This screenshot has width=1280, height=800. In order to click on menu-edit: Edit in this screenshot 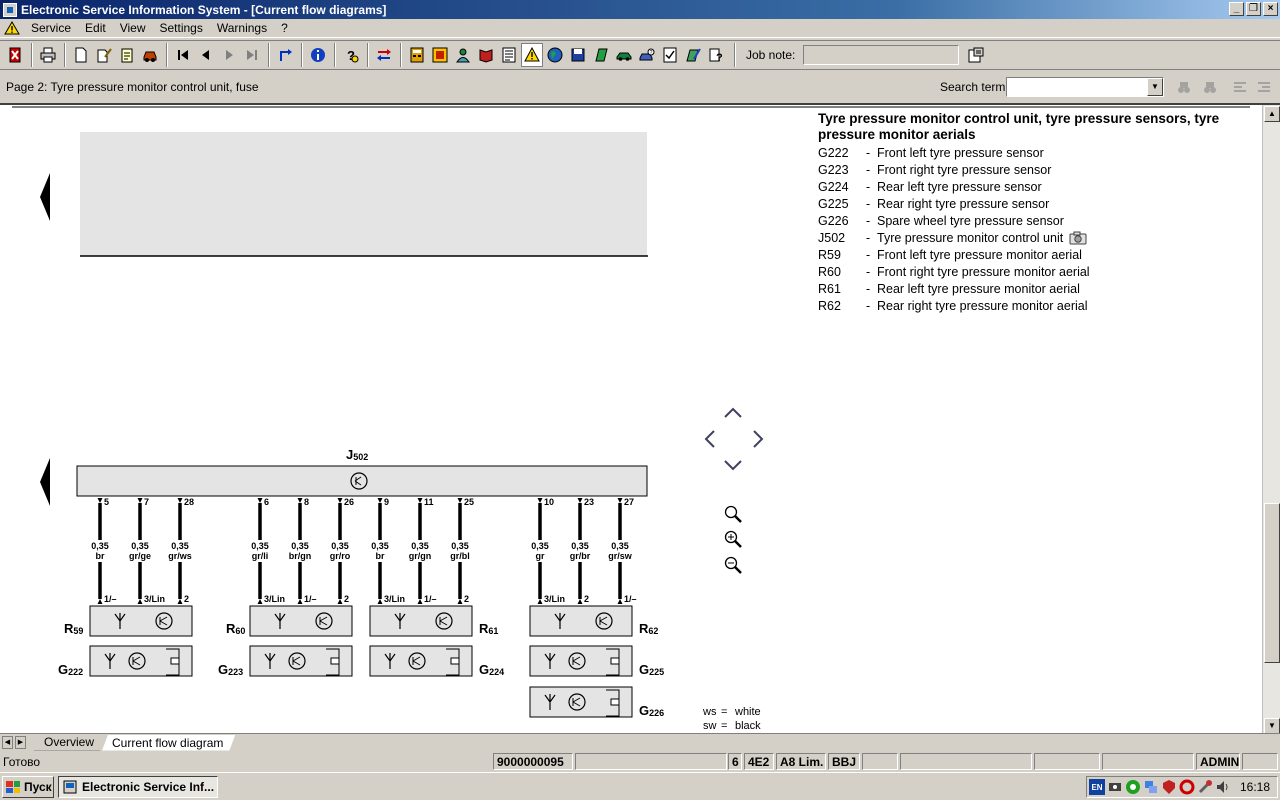, I will do `click(95, 28)`.